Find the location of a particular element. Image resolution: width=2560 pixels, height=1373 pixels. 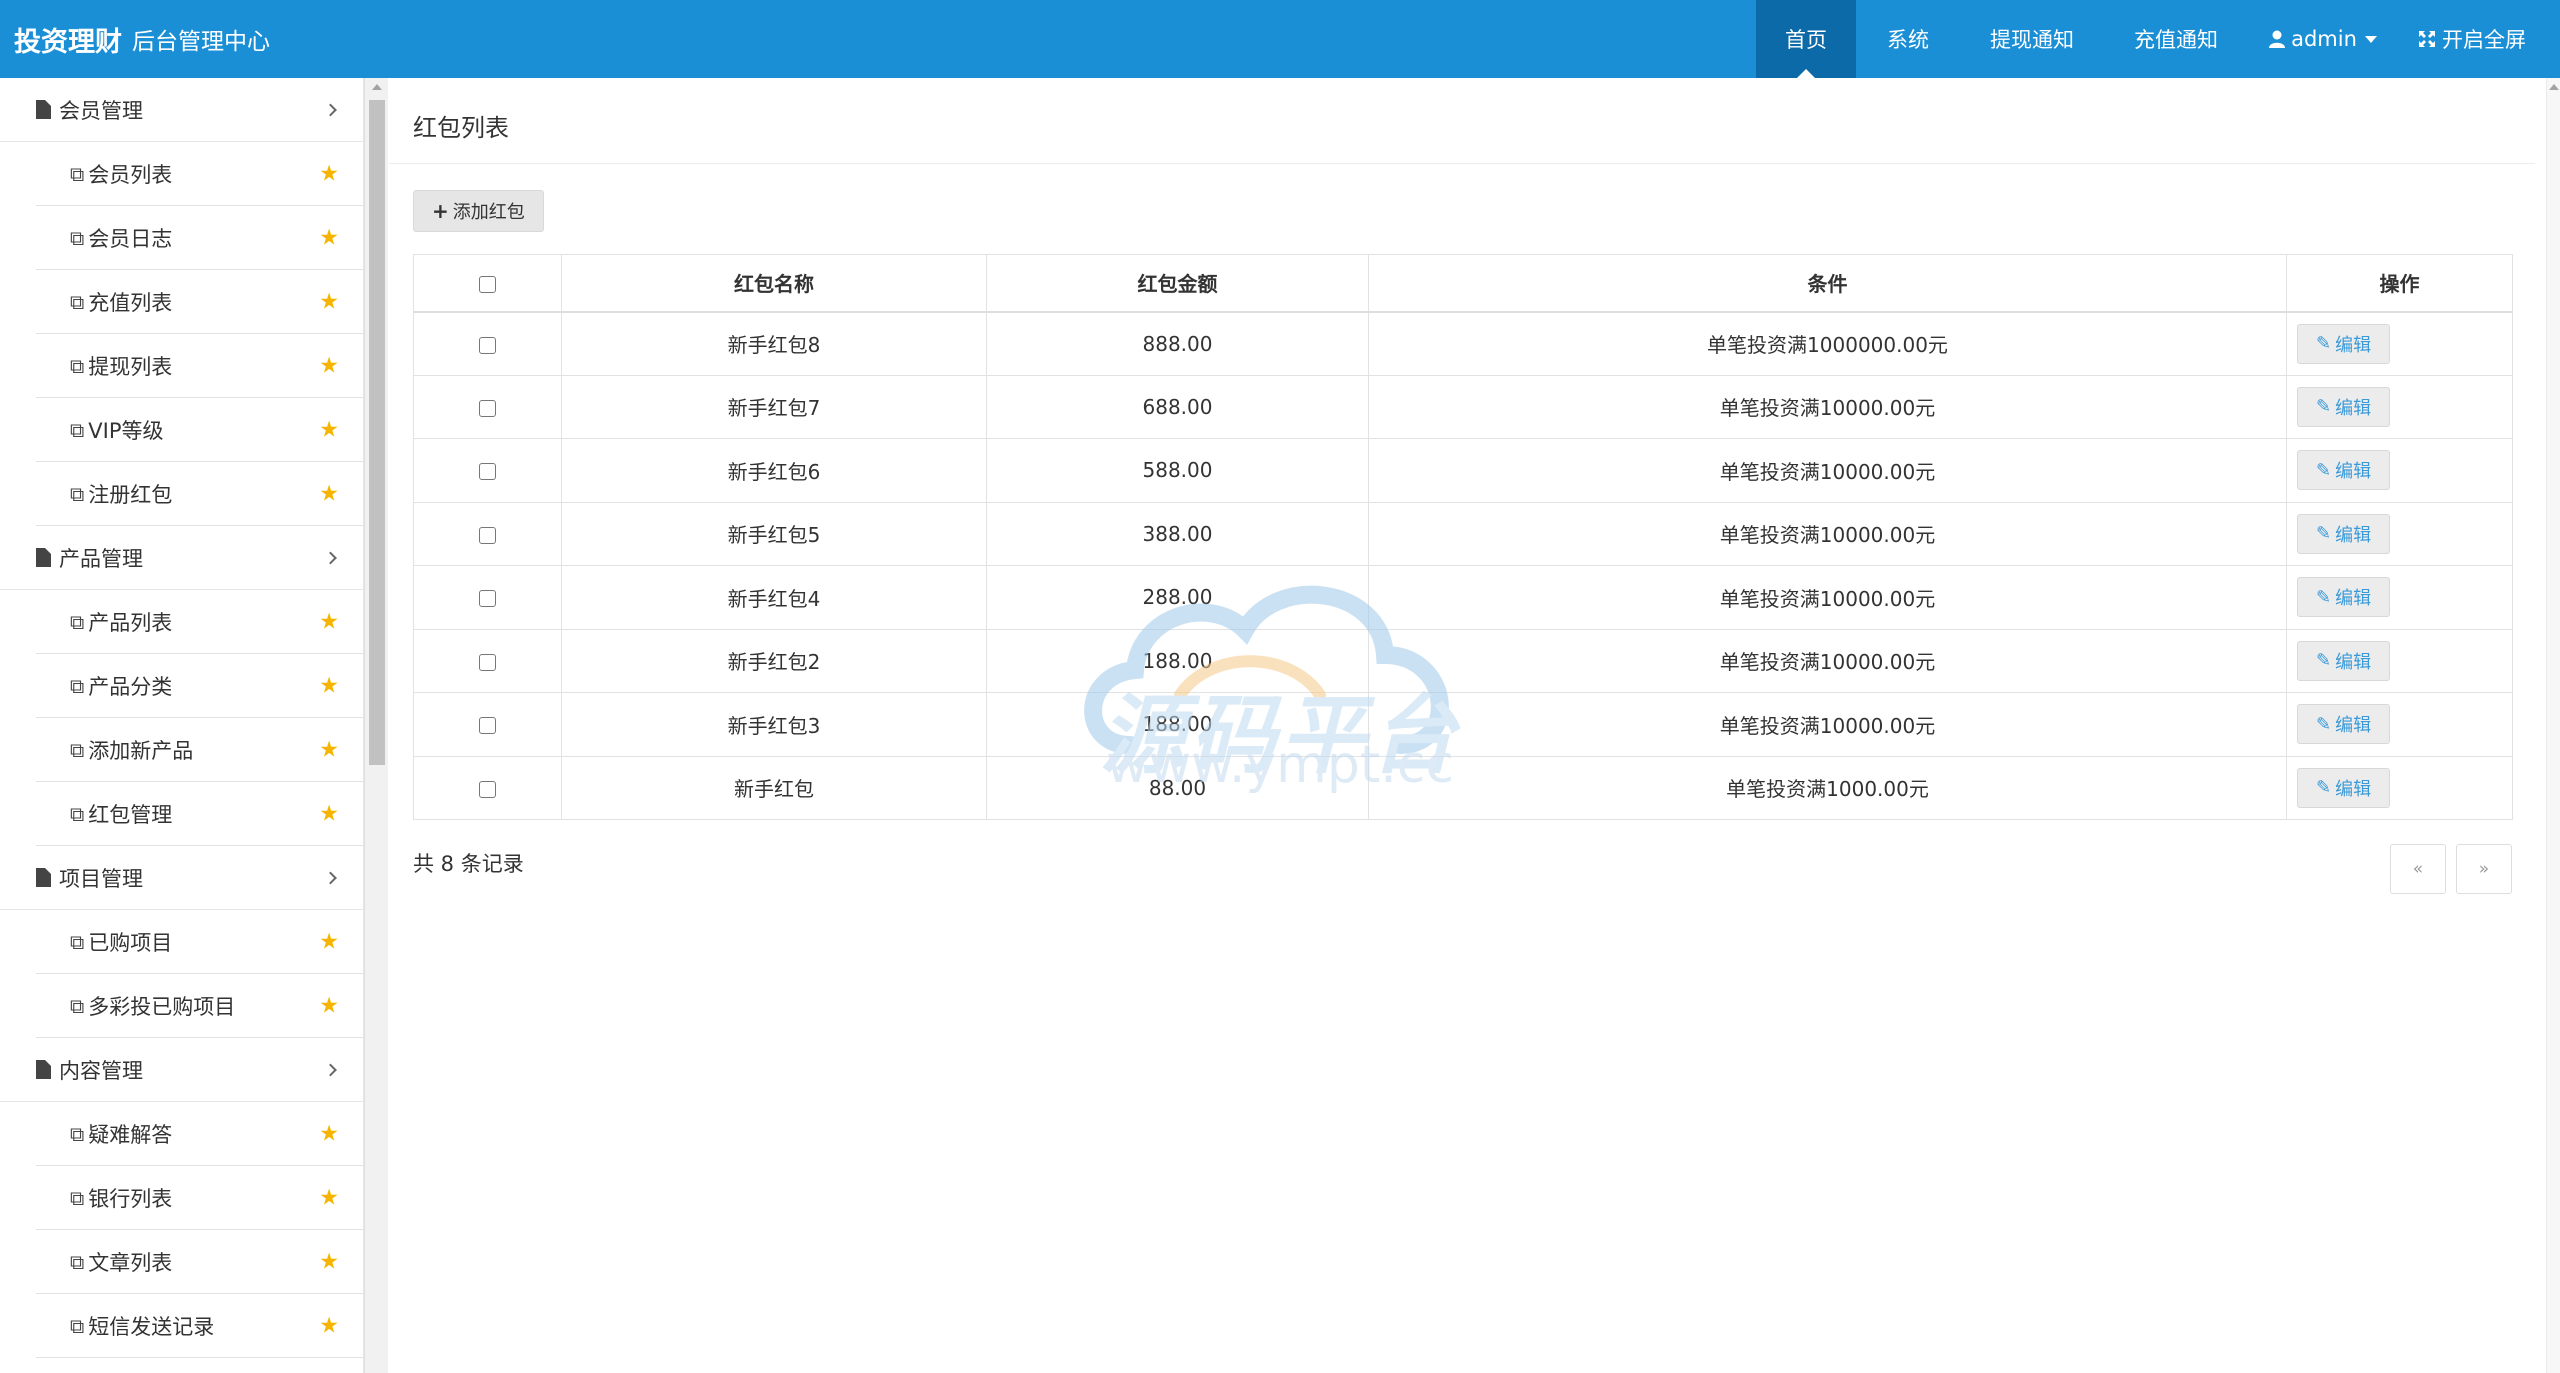

sidebar-group-project: 项目管理 is located at coordinates (181, 878).